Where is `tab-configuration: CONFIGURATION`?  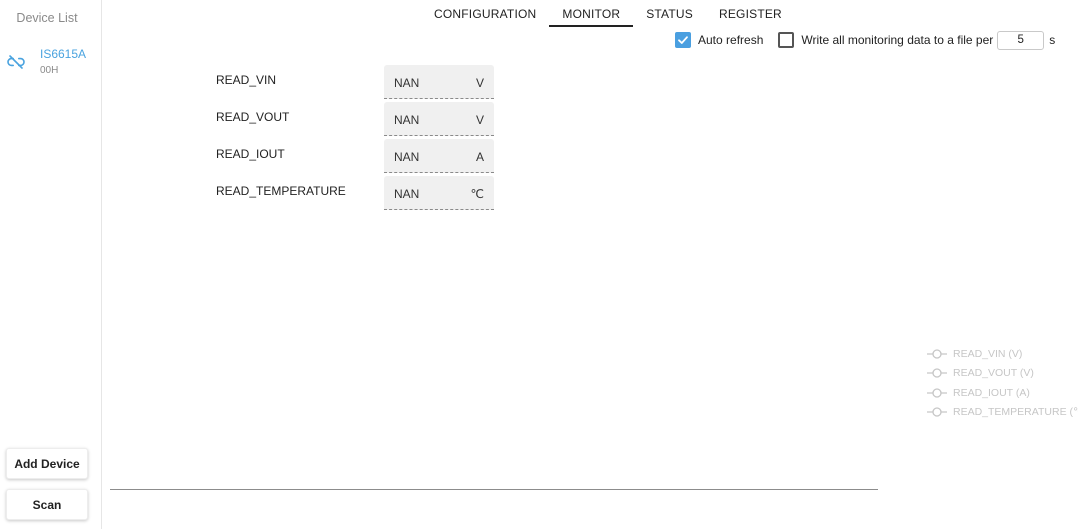
tab-configuration: CONFIGURATION is located at coordinates (485, 13).